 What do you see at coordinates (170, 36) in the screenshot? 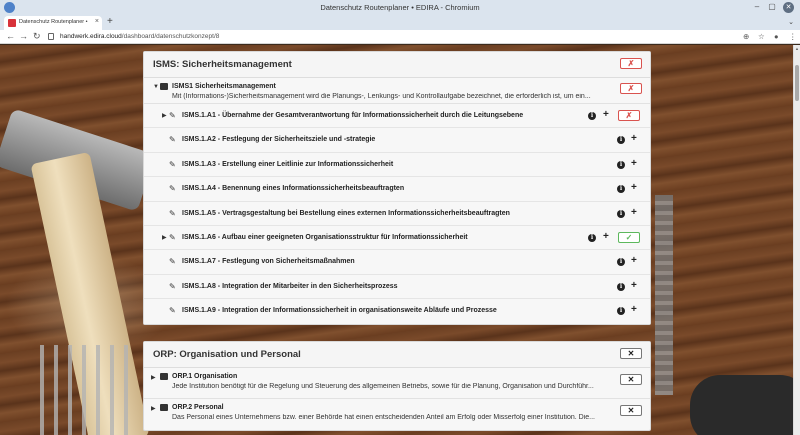
I see `url-path: /dashboard/datenschutzkonzept/8` at bounding box center [170, 36].